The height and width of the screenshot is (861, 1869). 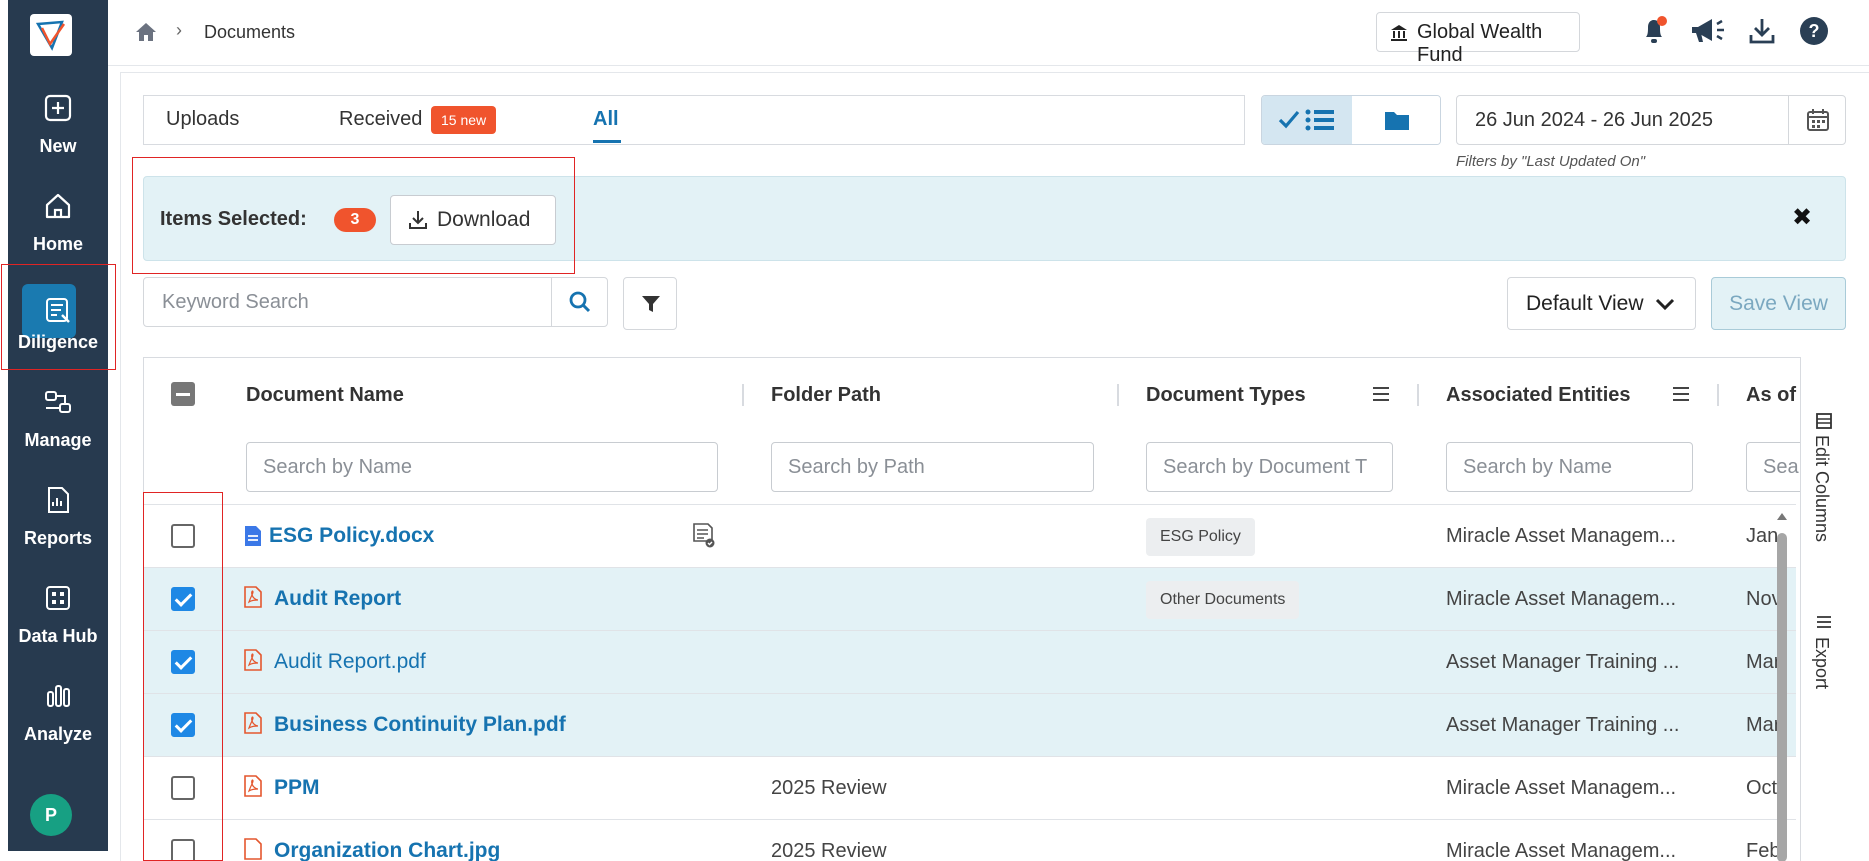 What do you see at coordinates (1771, 395) in the screenshot?
I see `column-header-as-of: As of` at bounding box center [1771, 395].